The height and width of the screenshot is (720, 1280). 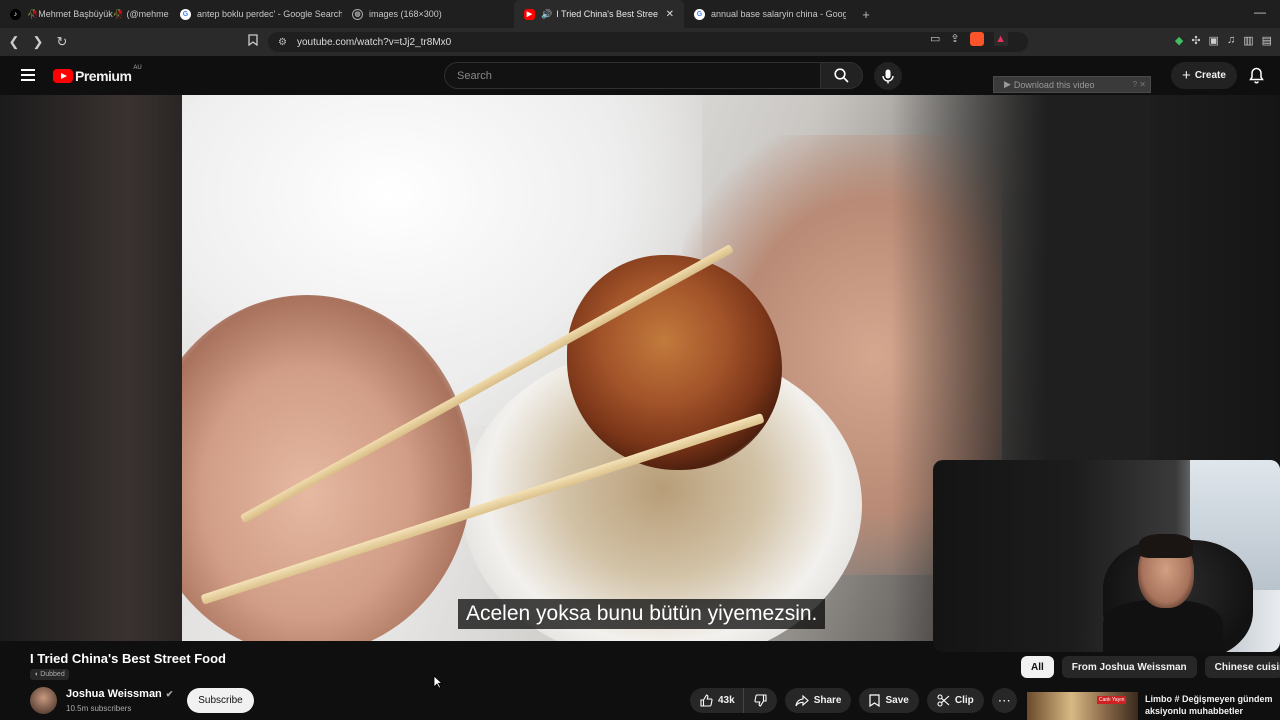 I want to click on youtube-icon: ▶, so click(x=529, y=14).